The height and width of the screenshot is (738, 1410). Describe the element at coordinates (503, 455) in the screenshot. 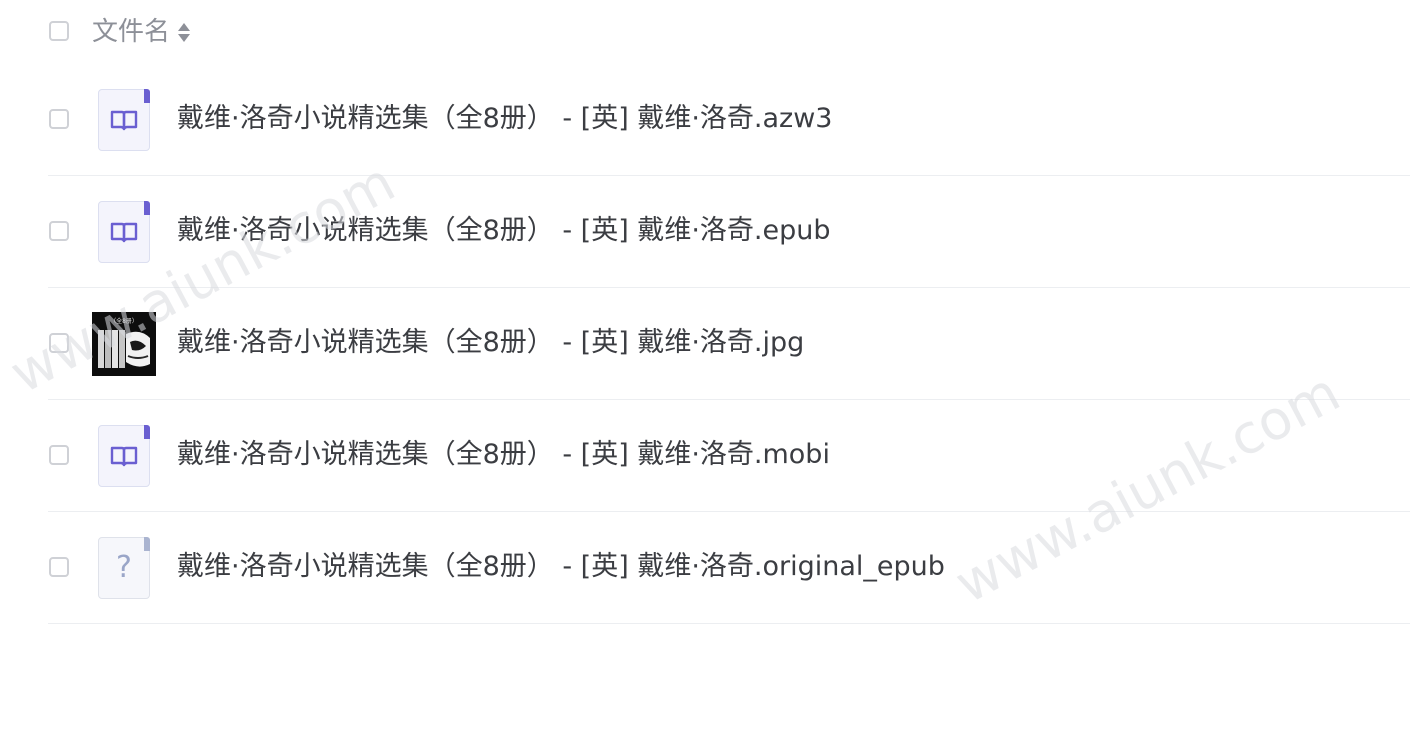

I see `file-name: 戴维·洛奇小说精选集（全8册） - [英] 戴维·洛奇.mobi` at that location.